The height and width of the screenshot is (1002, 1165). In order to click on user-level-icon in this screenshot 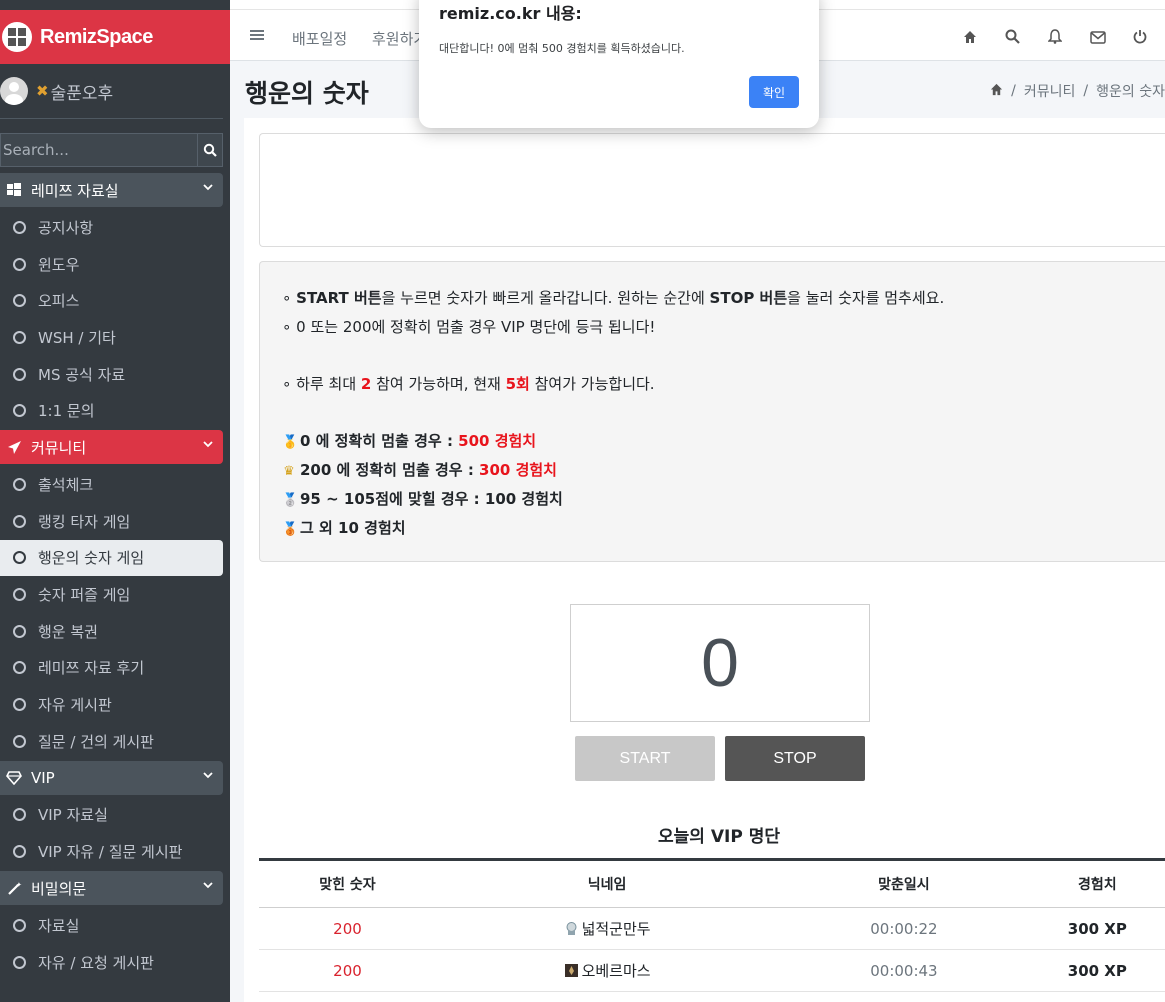, I will do `click(571, 970)`.